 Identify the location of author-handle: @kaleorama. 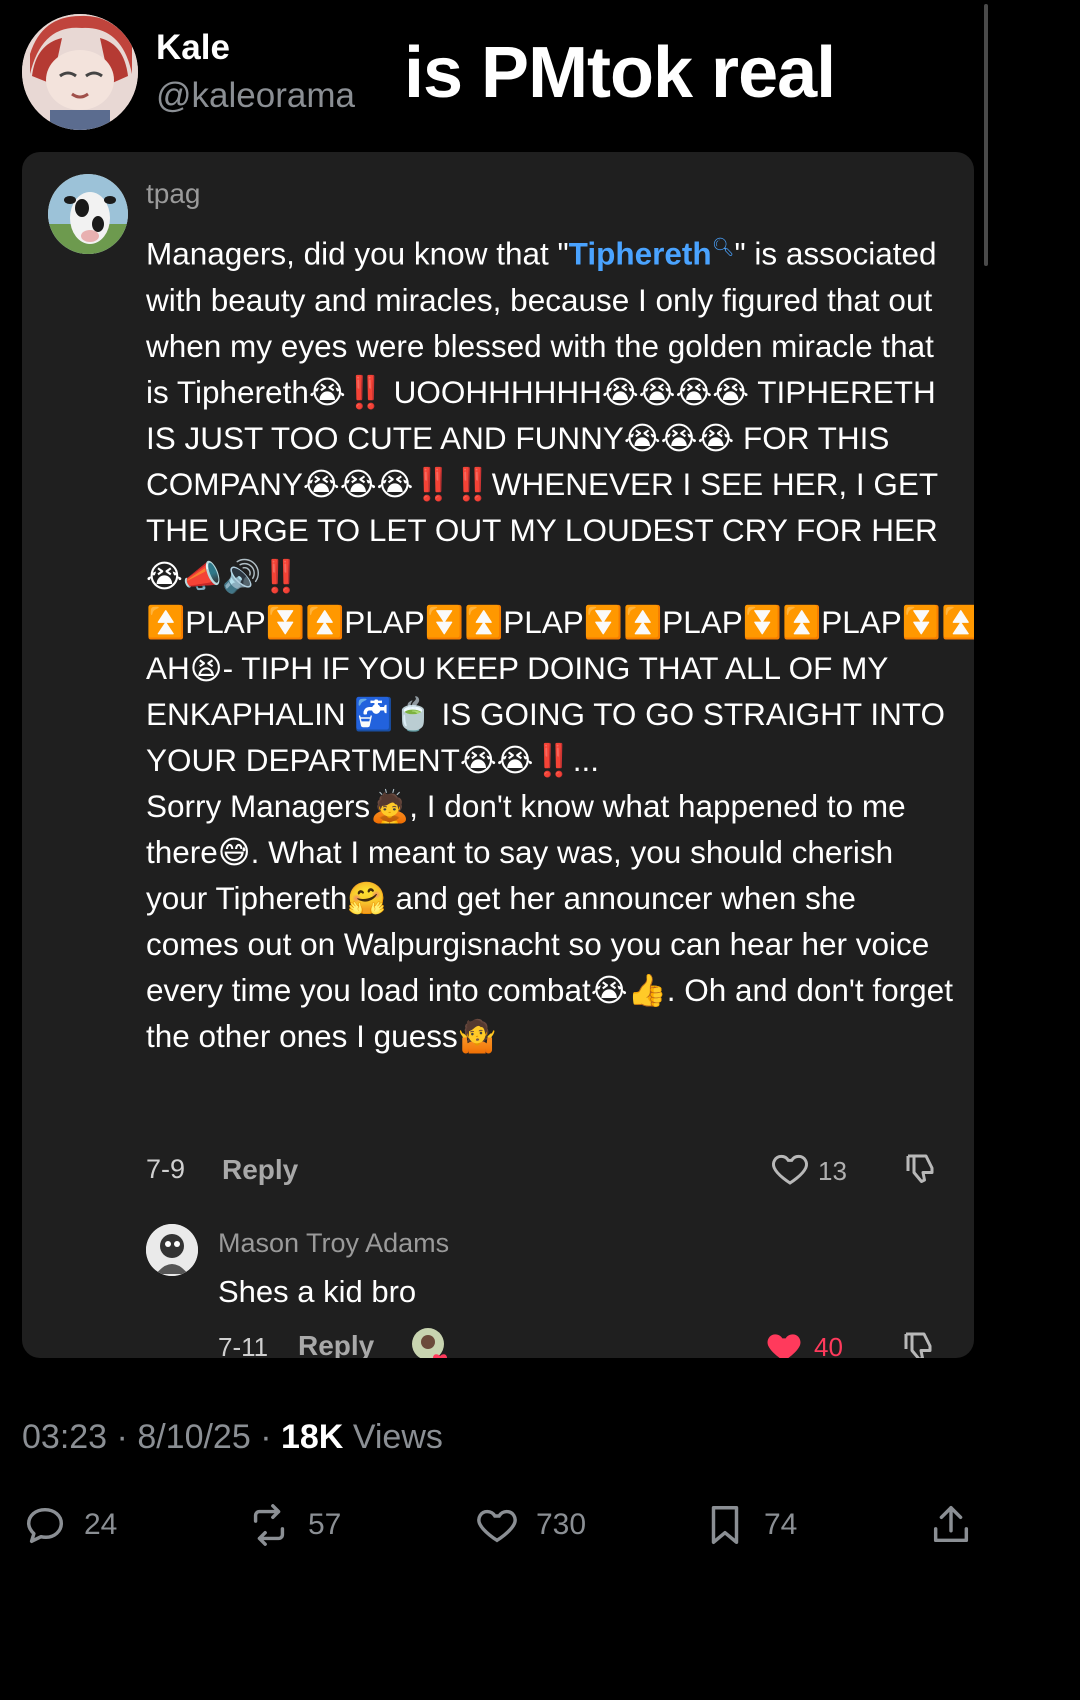
(255, 96).